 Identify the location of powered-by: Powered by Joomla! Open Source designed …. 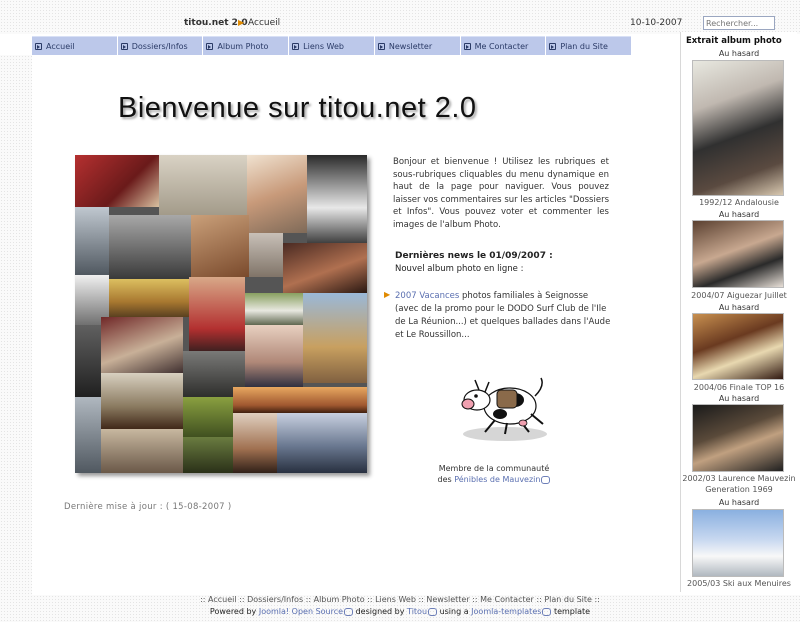
(400, 611).